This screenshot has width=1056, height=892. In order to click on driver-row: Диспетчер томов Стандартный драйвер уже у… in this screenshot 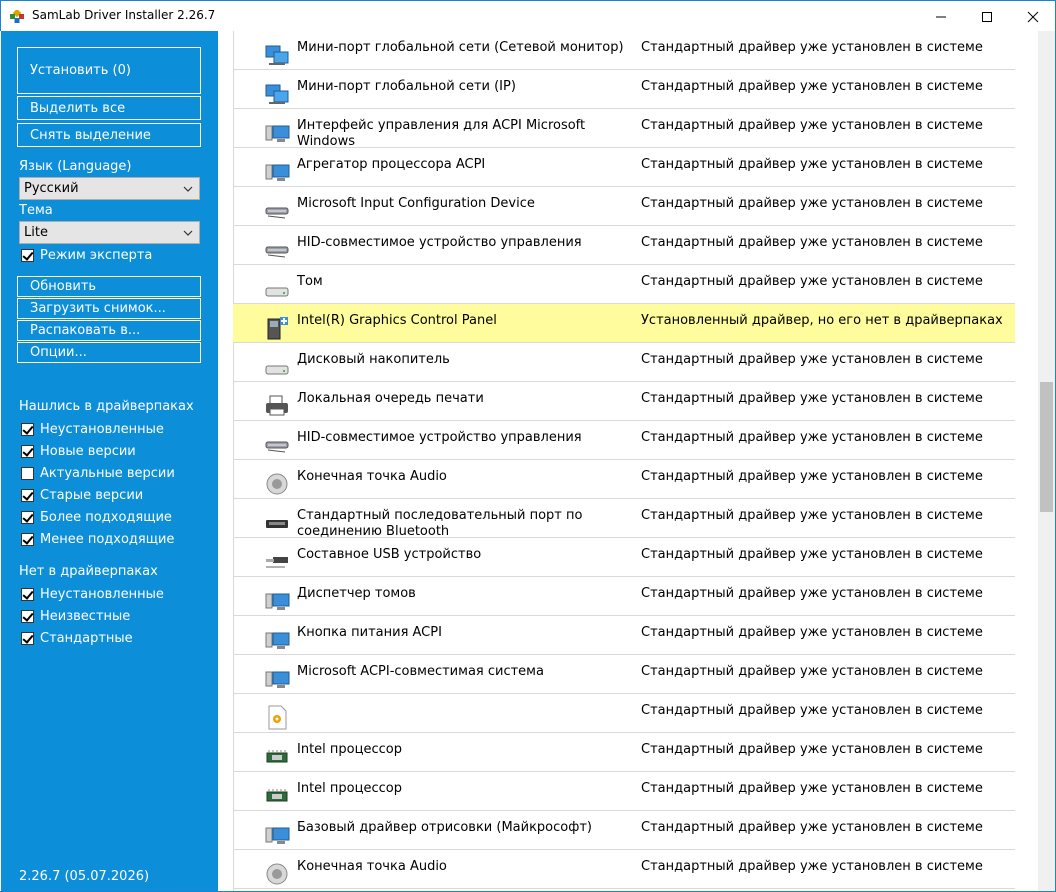, I will do `click(624, 596)`.